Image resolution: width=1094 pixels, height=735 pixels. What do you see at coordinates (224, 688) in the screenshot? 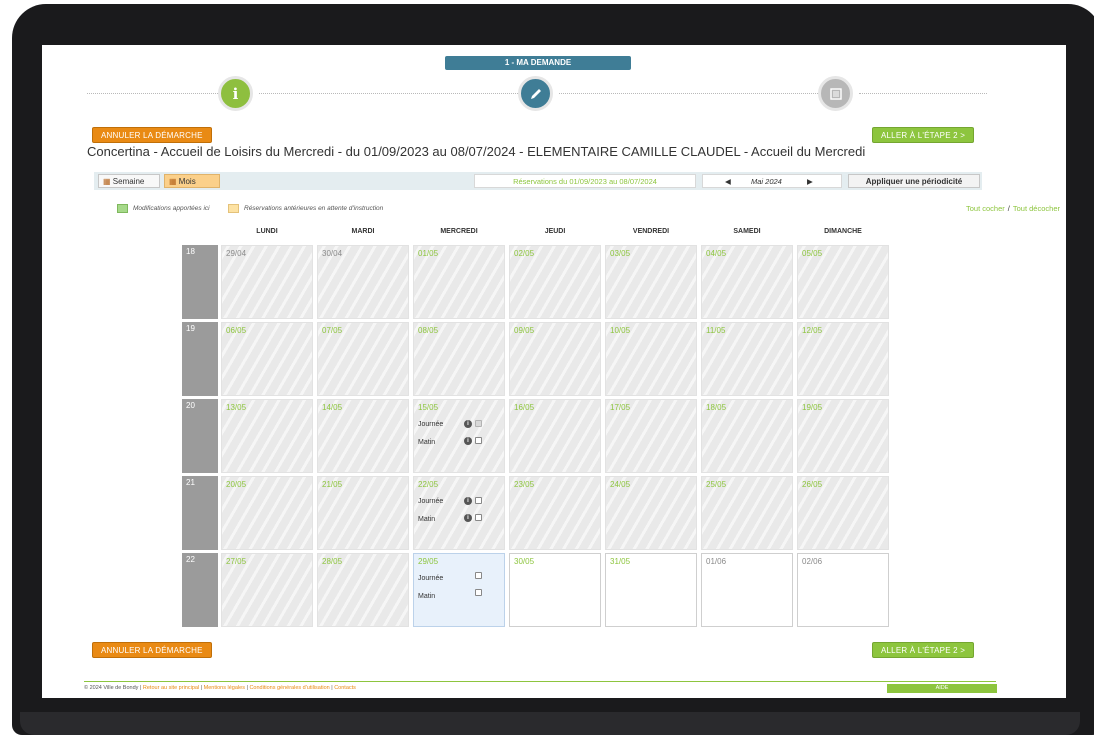
I see `footer-link-legal: Mentions légales` at bounding box center [224, 688].